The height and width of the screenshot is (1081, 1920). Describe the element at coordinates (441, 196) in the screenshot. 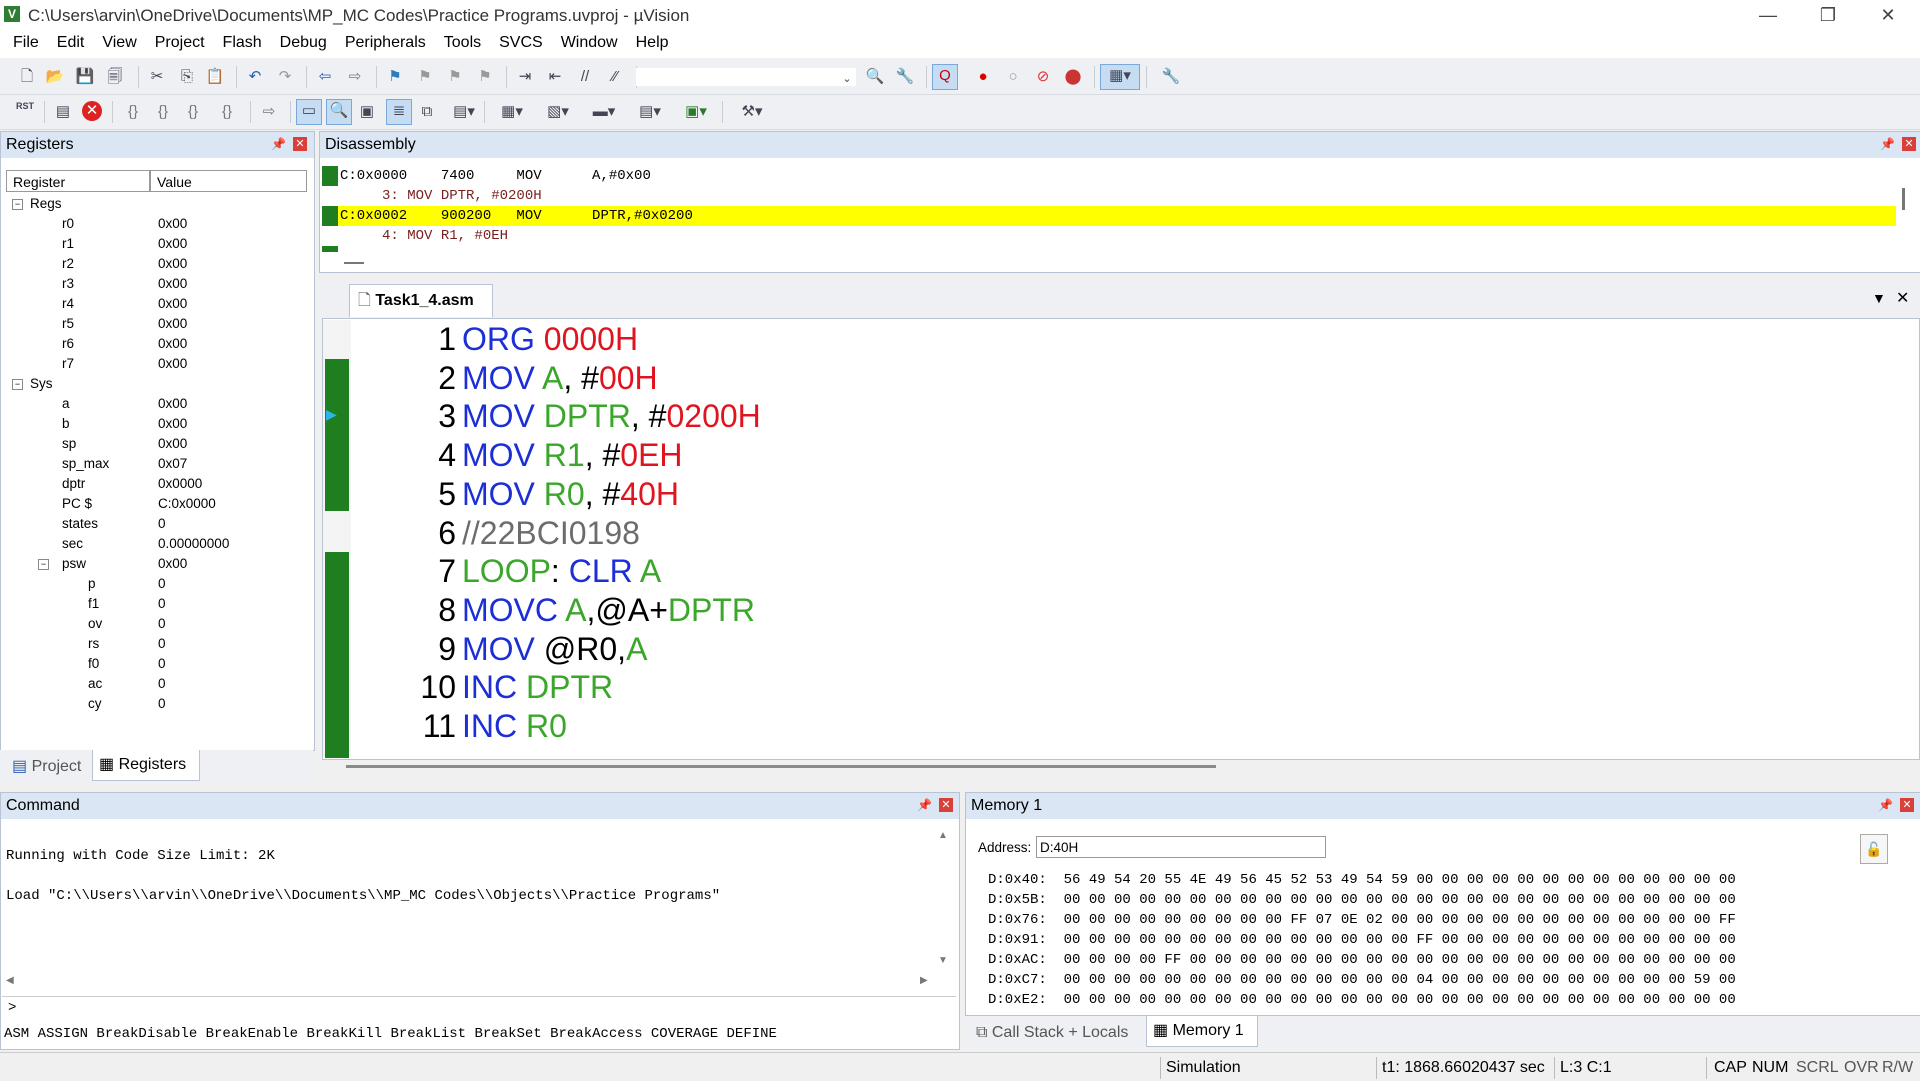

I see `disasm-source-line: 3: MOV DPTR, #0200H` at that location.